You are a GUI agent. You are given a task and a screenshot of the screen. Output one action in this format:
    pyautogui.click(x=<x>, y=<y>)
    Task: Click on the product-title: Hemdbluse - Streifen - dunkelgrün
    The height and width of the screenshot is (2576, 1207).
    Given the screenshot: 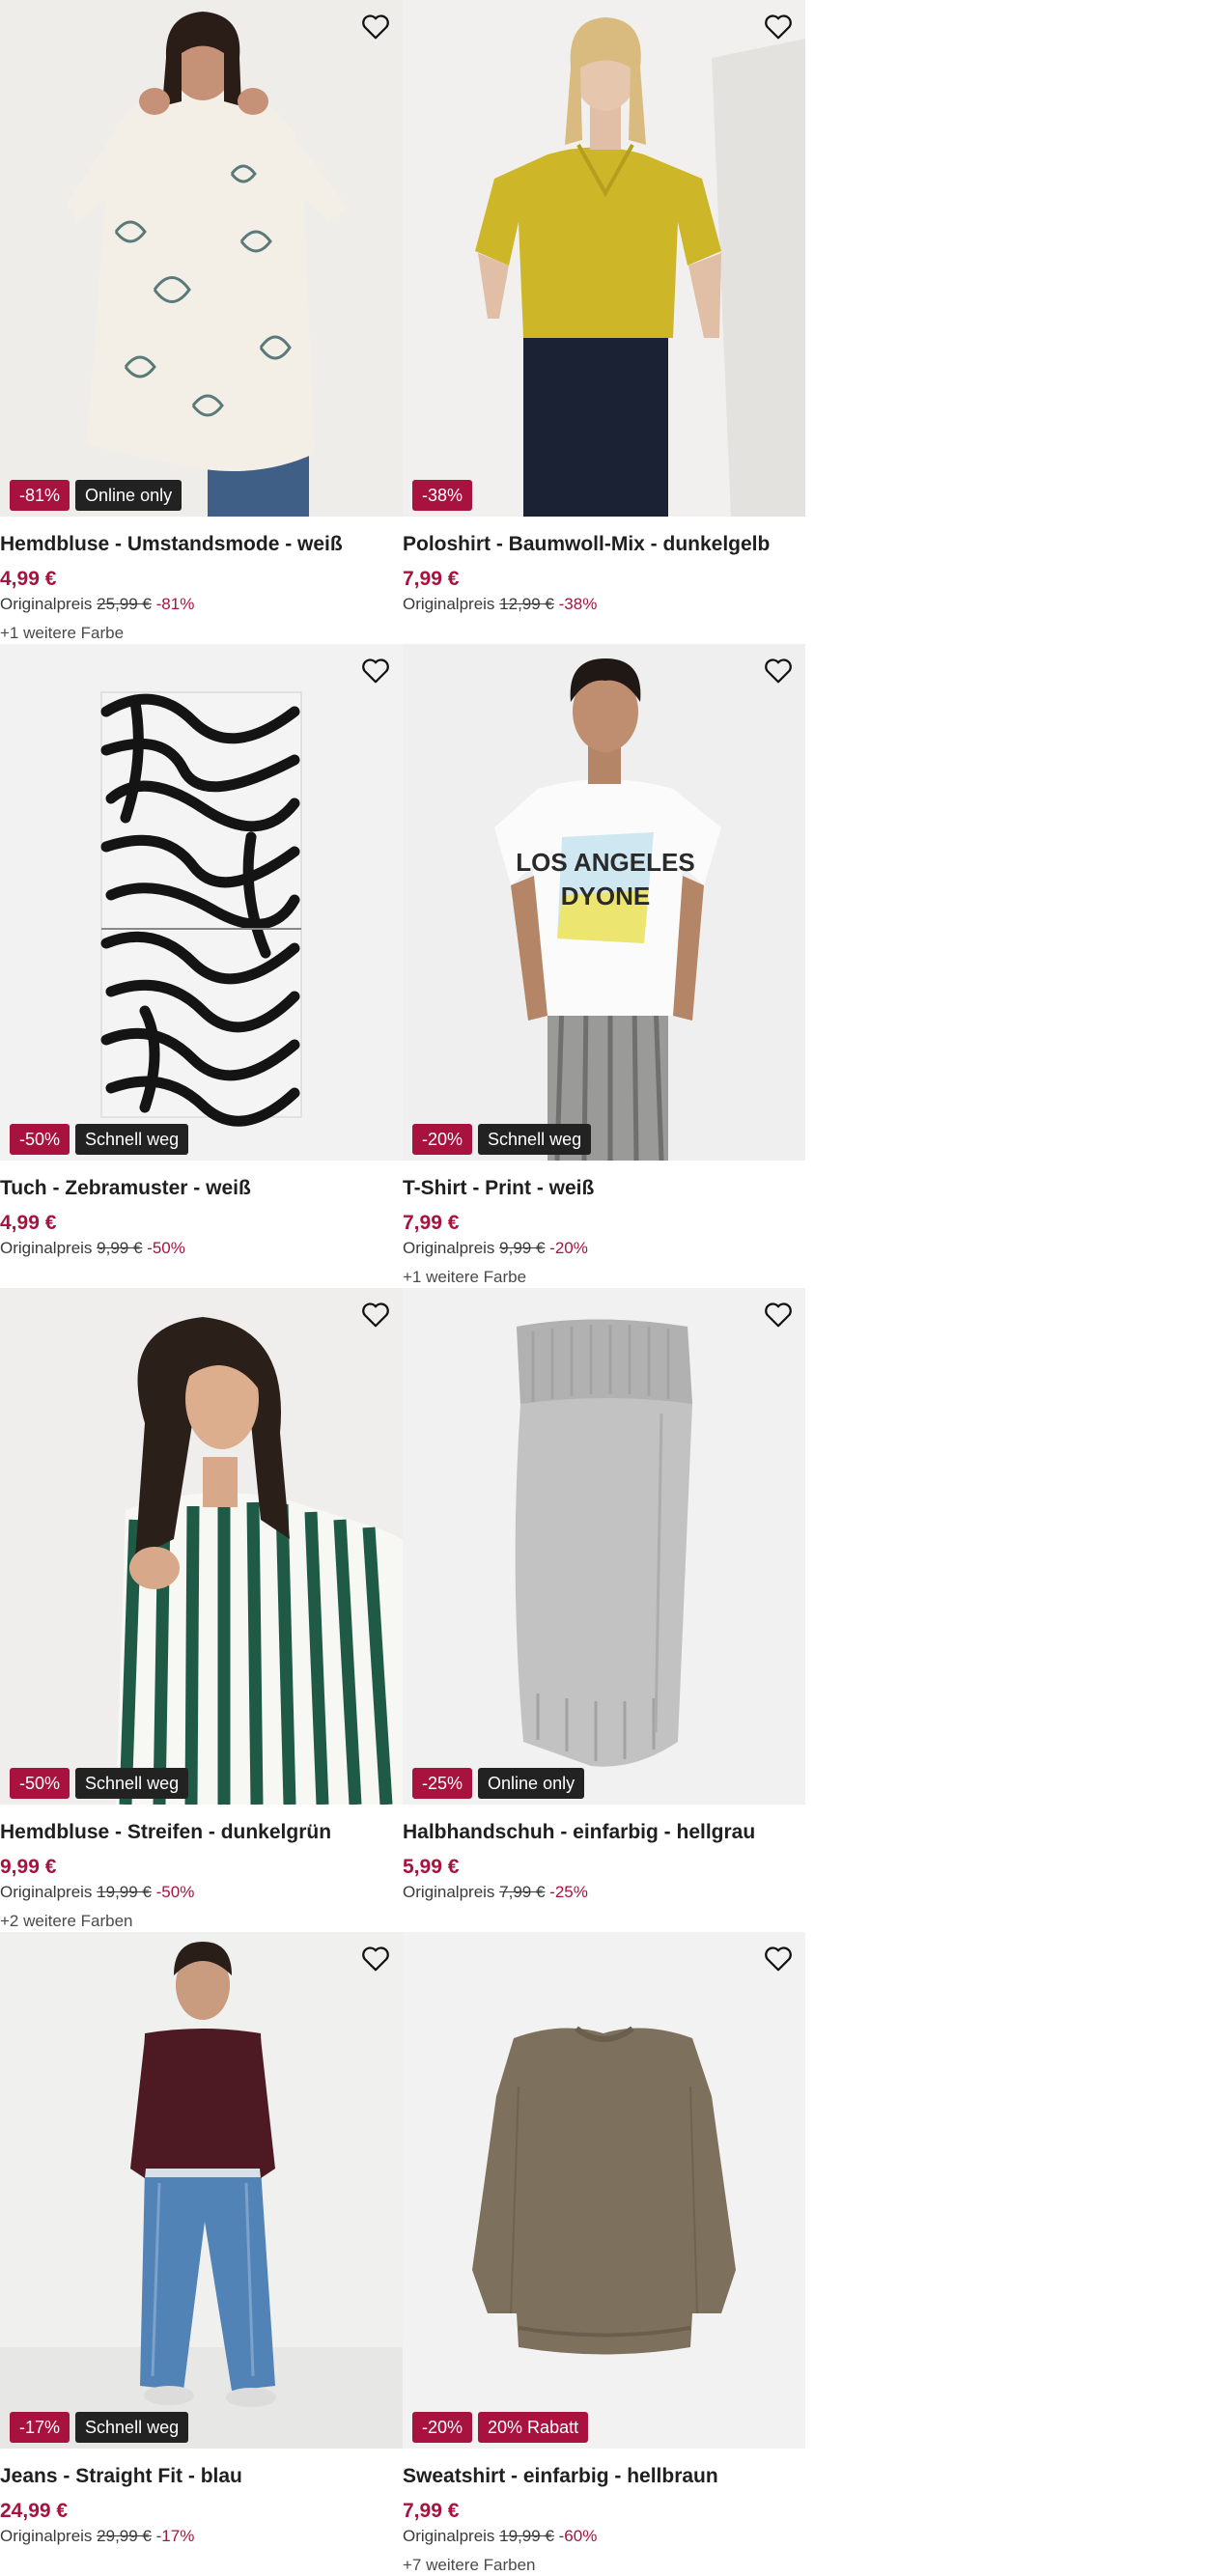 What is the action you would take?
    pyautogui.click(x=202, y=1835)
    